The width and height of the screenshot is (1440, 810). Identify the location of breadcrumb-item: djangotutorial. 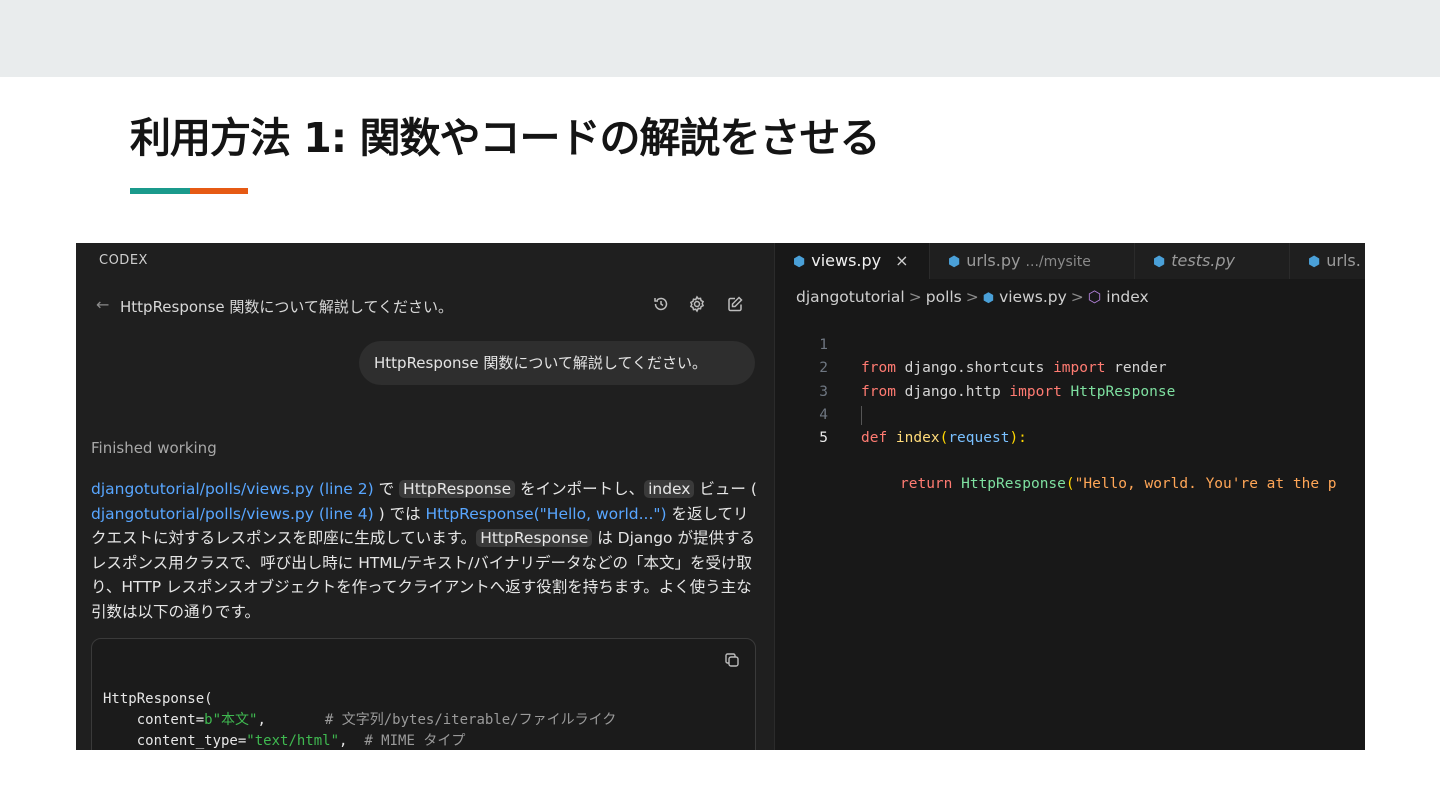
(850, 297).